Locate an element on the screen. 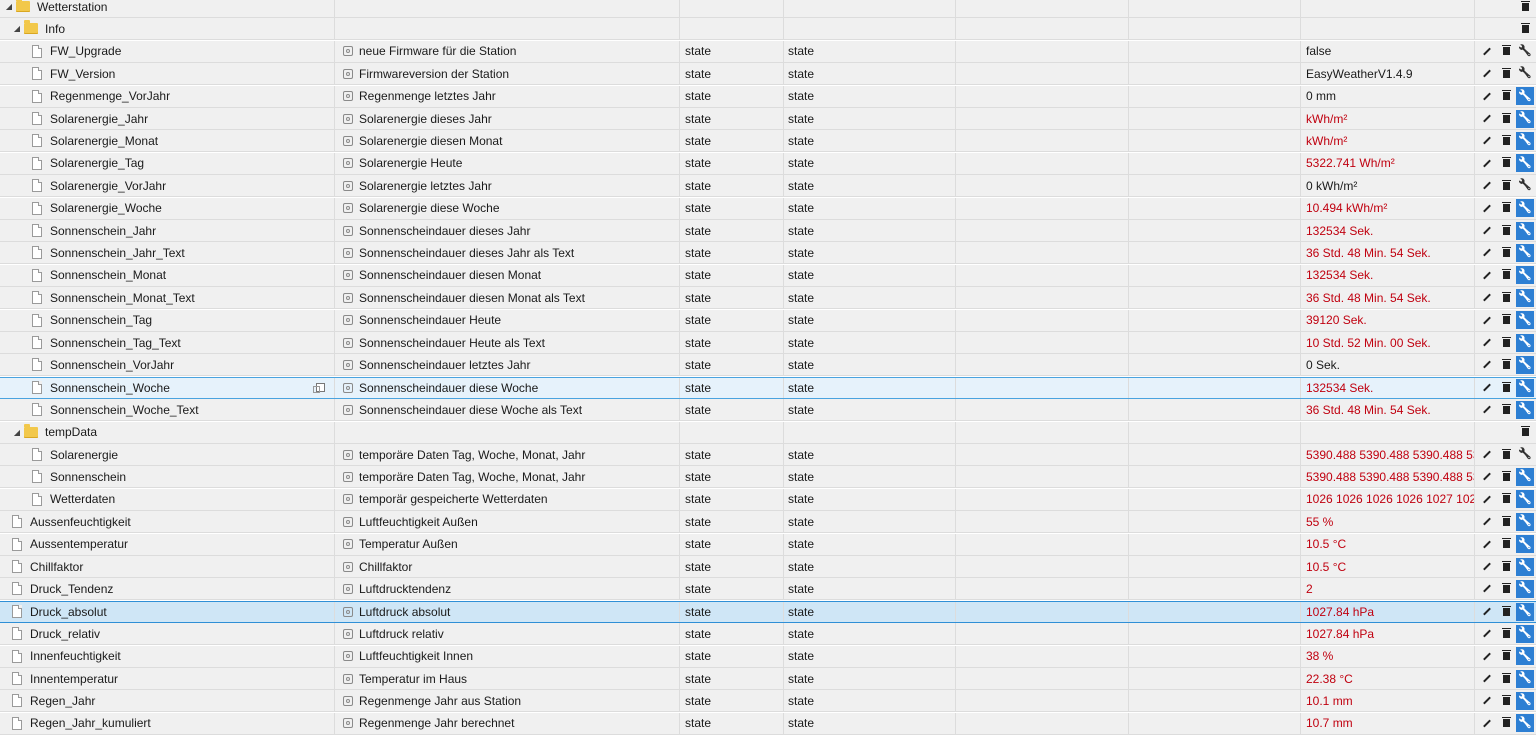 The height and width of the screenshot is (742, 1536). name-cell: Sonnenschein_Monat is located at coordinates (167, 275).